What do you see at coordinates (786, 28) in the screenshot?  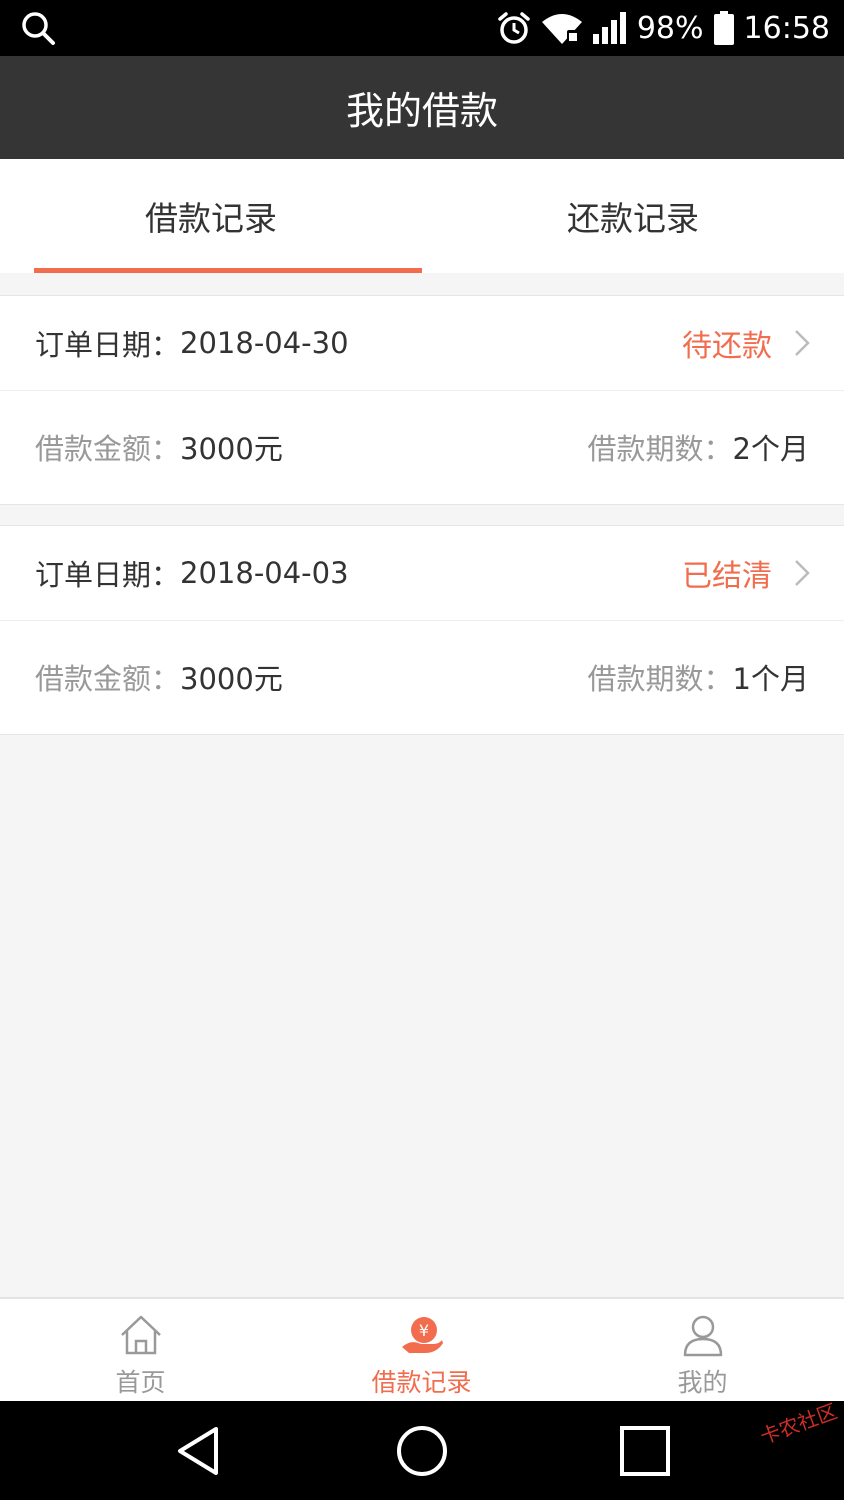 I see `clock: 16:58` at bounding box center [786, 28].